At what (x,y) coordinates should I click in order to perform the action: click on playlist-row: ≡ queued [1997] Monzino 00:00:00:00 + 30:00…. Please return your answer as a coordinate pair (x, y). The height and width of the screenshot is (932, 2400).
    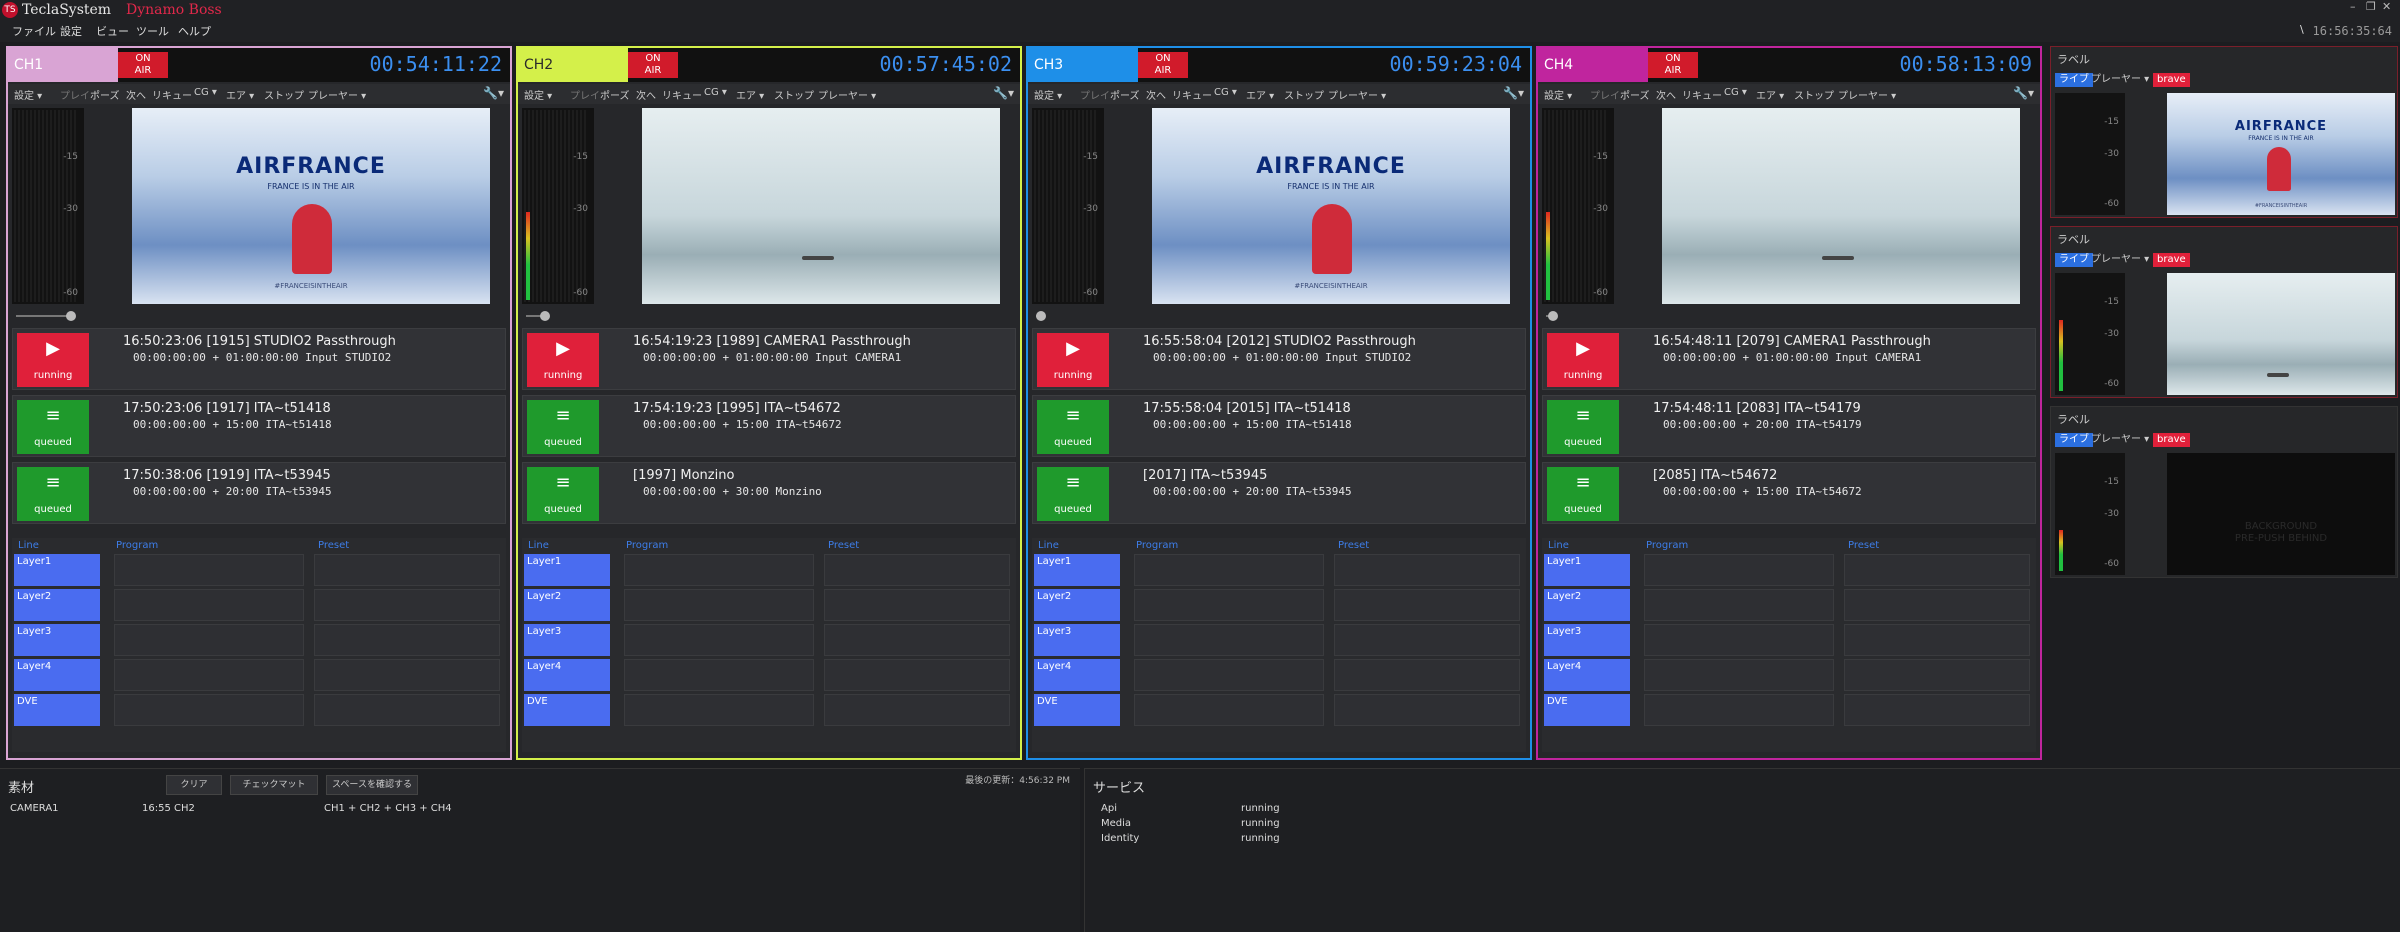
    Looking at the image, I should click on (769, 493).